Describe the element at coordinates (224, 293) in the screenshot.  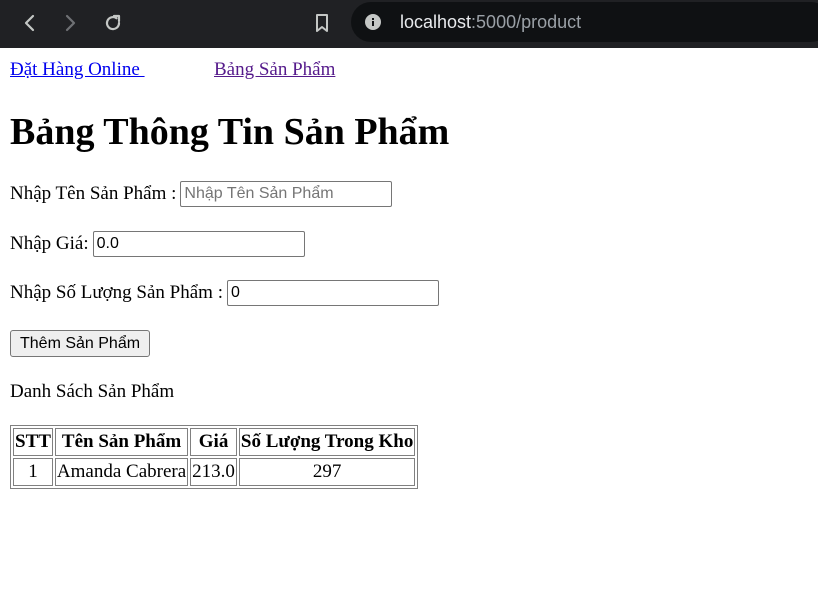
I see `quantity-row: Nhập Số Lượng Sản Phẩm :` at that location.